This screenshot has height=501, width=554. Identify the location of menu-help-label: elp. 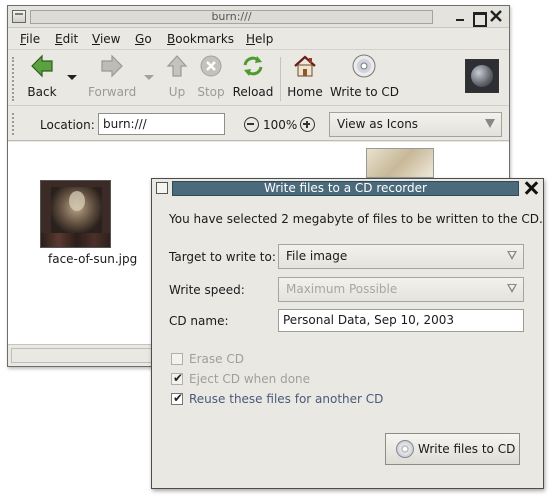
(264, 39).